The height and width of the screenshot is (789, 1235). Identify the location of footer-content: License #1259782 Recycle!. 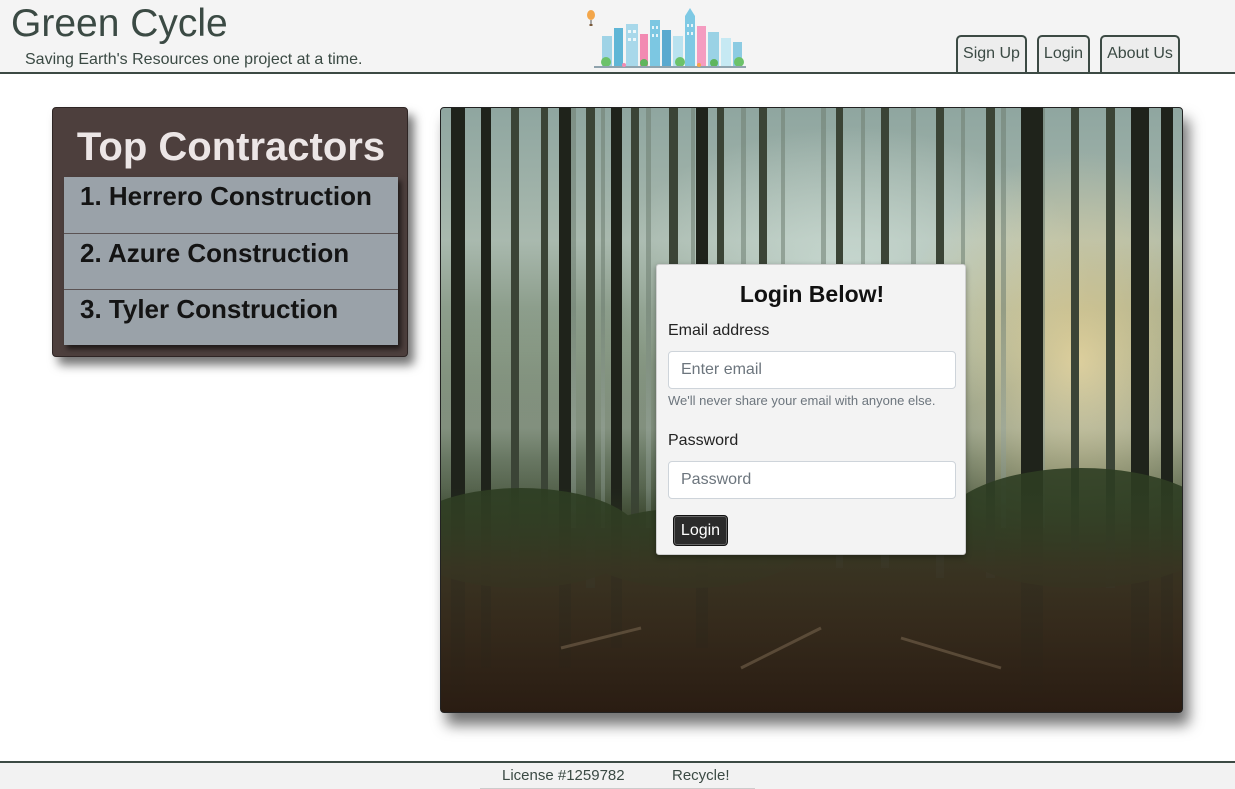
(617, 776).